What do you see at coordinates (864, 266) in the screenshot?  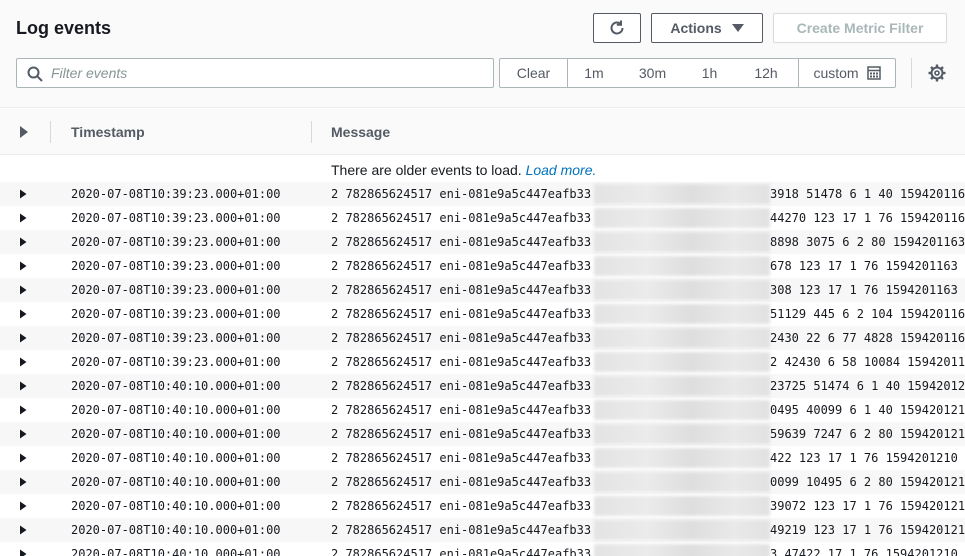 I see `row-message-suffix: 678 123 17 1 76 1594201163` at bounding box center [864, 266].